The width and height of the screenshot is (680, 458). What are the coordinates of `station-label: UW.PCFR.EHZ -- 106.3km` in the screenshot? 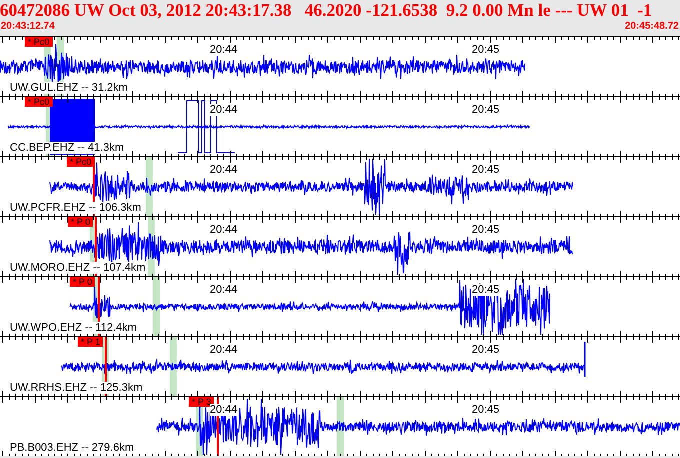 It's located at (76, 208).